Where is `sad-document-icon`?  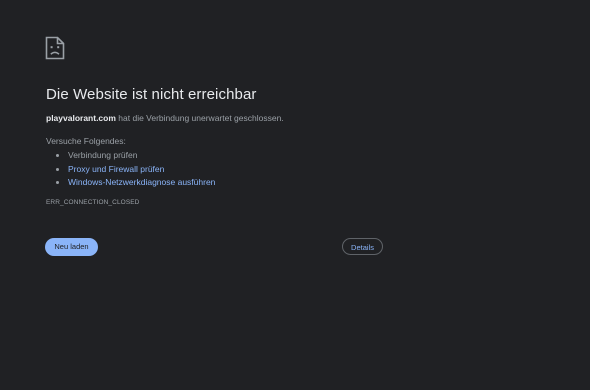
sad-document-icon is located at coordinates (55, 48).